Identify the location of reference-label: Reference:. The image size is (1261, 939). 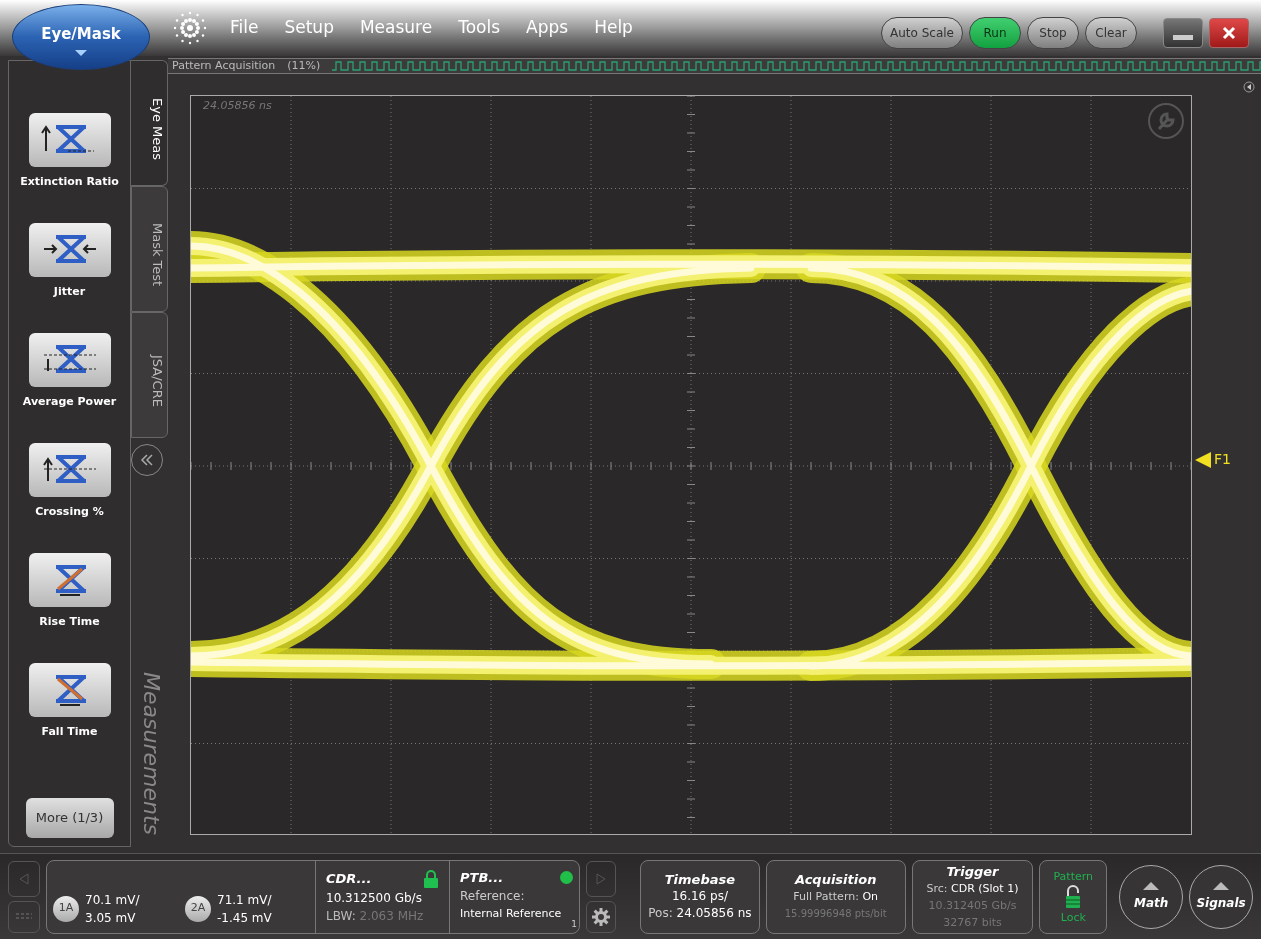
(493, 896).